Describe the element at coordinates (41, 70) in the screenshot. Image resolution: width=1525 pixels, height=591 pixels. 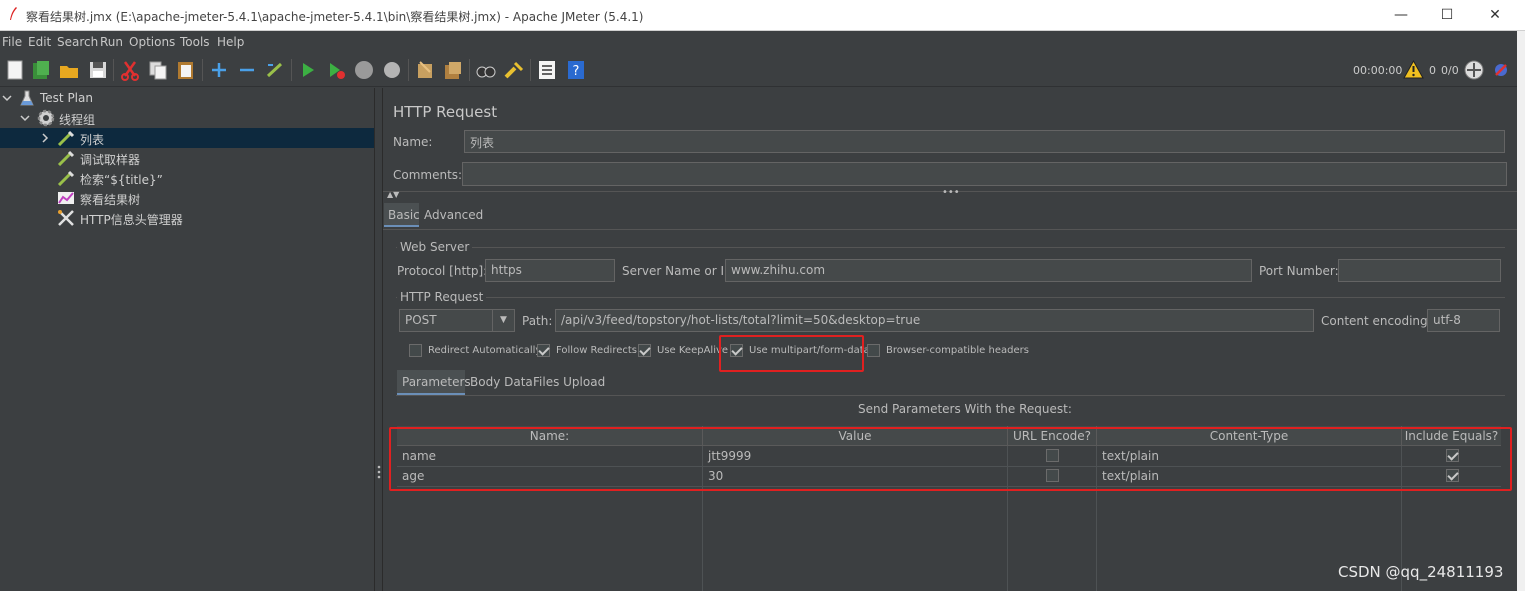
I see `templates-icon` at that location.